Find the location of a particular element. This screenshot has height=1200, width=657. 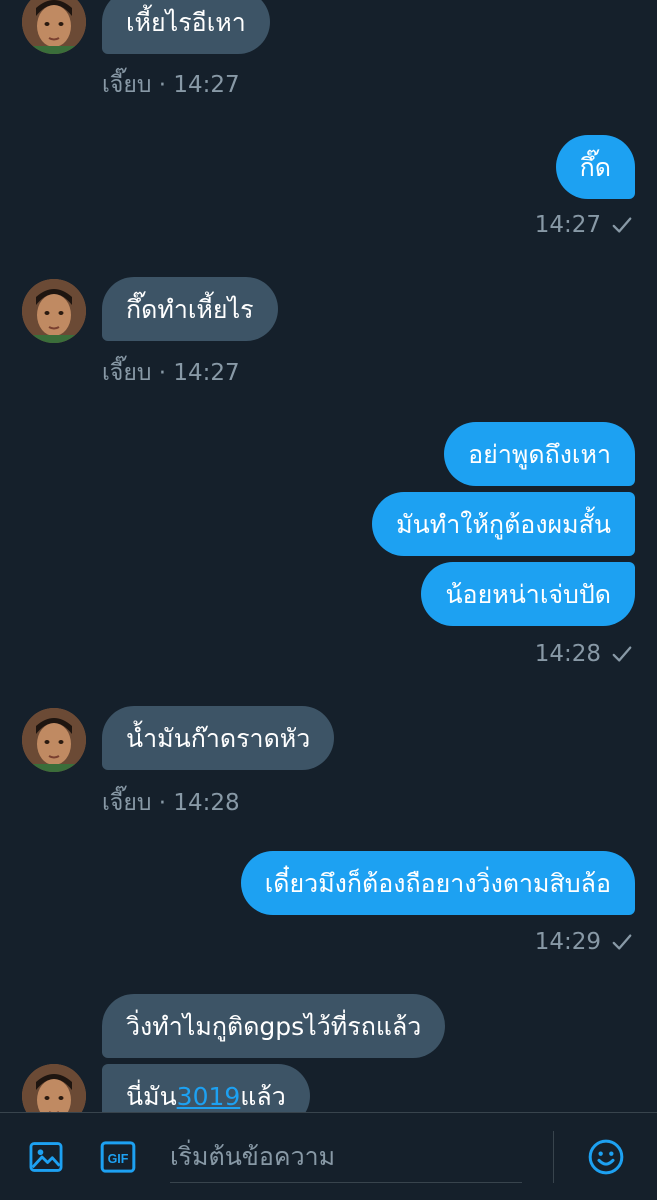

message-time: 14:28 is located at coordinates (567, 654).